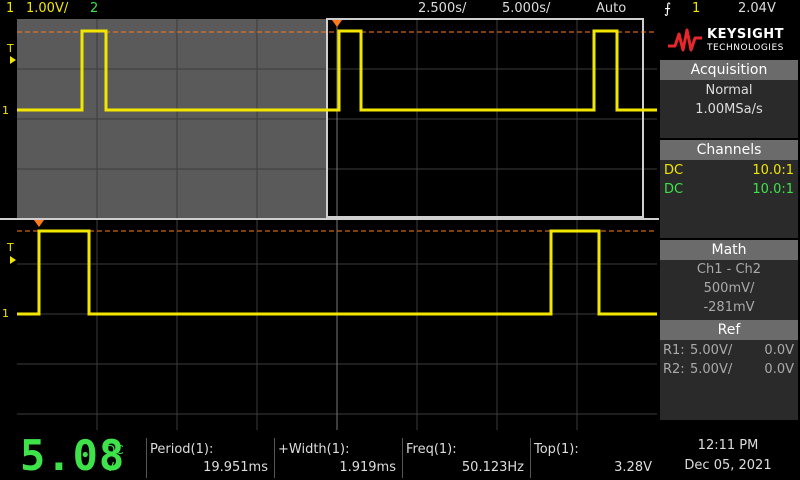  Describe the element at coordinates (674, 350) in the screenshot. I see `ref1-name: R1:` at that location.